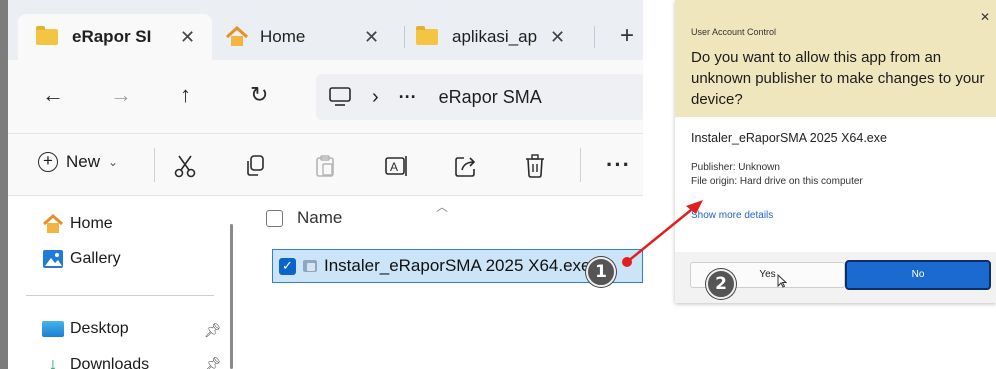 The height and width of the screenshot is (369, 996). What do you see at coordinates (124, 282) in the screenshot?
I see `navigation-pane: Home Gallery Desktop 📌︎ ↓ Downloads 📌︎` at bounding box center [124, 282].